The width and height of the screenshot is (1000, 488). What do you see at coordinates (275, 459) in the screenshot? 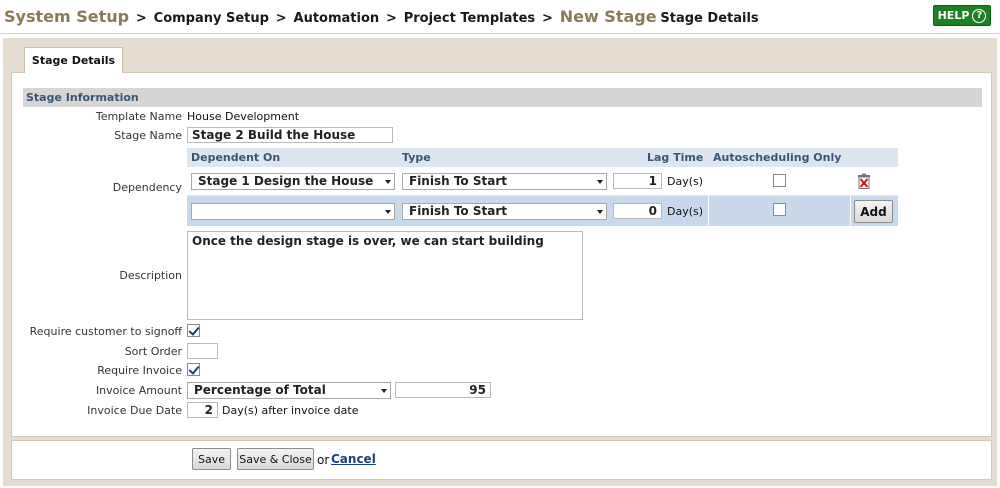
I see `save-close-button: Save & Close` at bounding box center [275, 459].